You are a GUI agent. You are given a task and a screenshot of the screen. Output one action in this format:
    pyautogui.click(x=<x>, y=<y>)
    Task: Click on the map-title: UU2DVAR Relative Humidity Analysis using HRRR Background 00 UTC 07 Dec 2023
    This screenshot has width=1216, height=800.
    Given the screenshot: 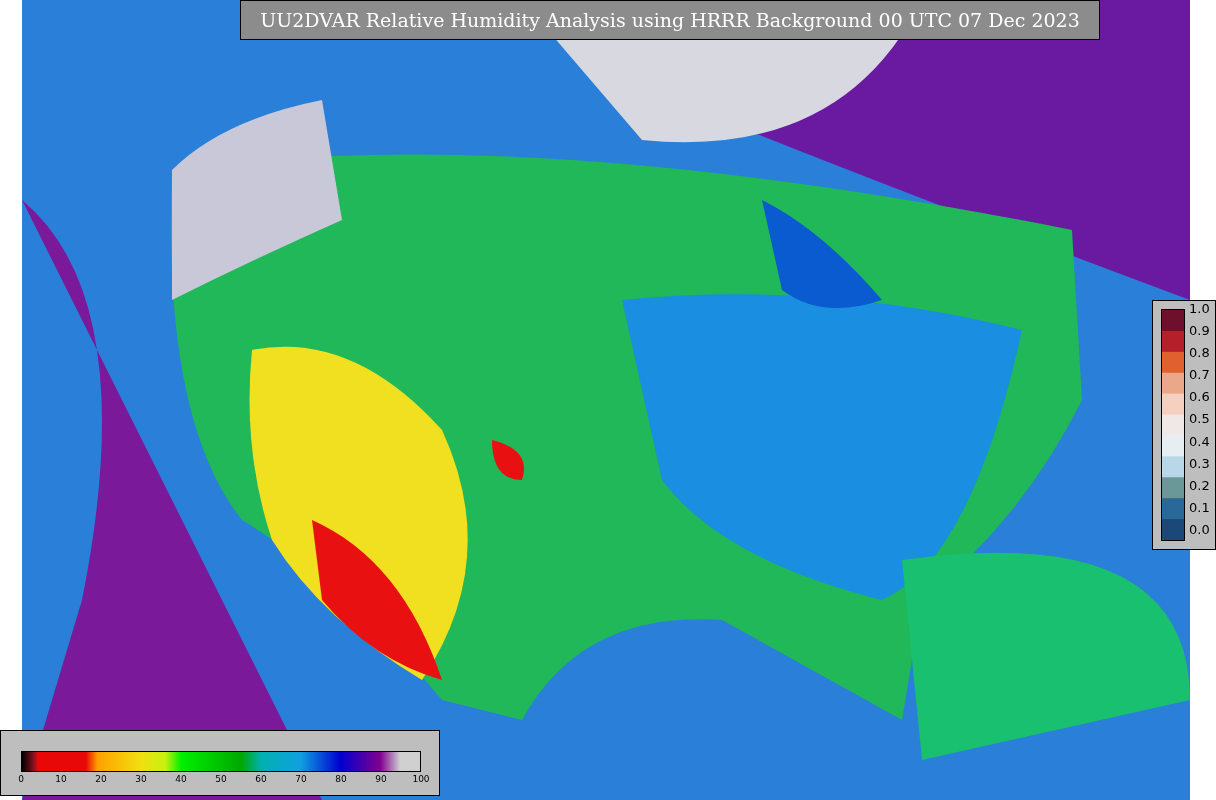 What is the action you would take?
    pyautogui.click(x=670, y=20)
    